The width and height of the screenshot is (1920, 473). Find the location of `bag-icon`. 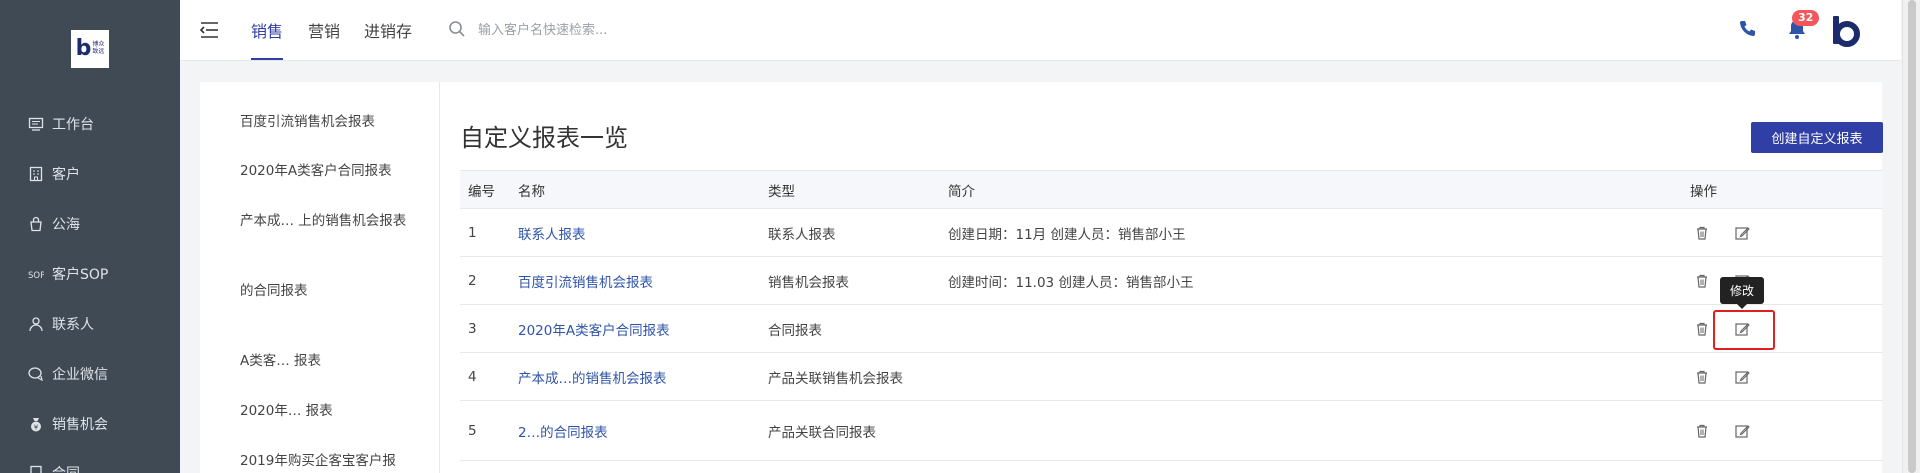

bag-icon is located at coordinates (36, 224).